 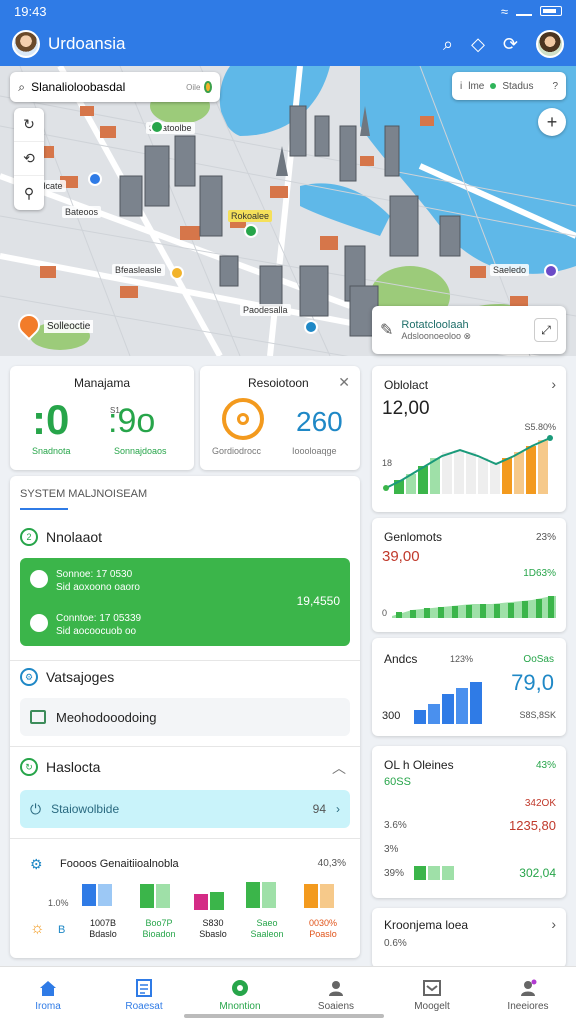 I want to click on target-icon, so click(x=243, y=419).